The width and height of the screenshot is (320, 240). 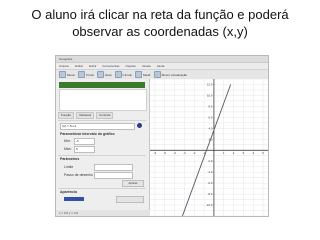 I want to click on y-tick-label: -6.0, so click(x=210, y=183).